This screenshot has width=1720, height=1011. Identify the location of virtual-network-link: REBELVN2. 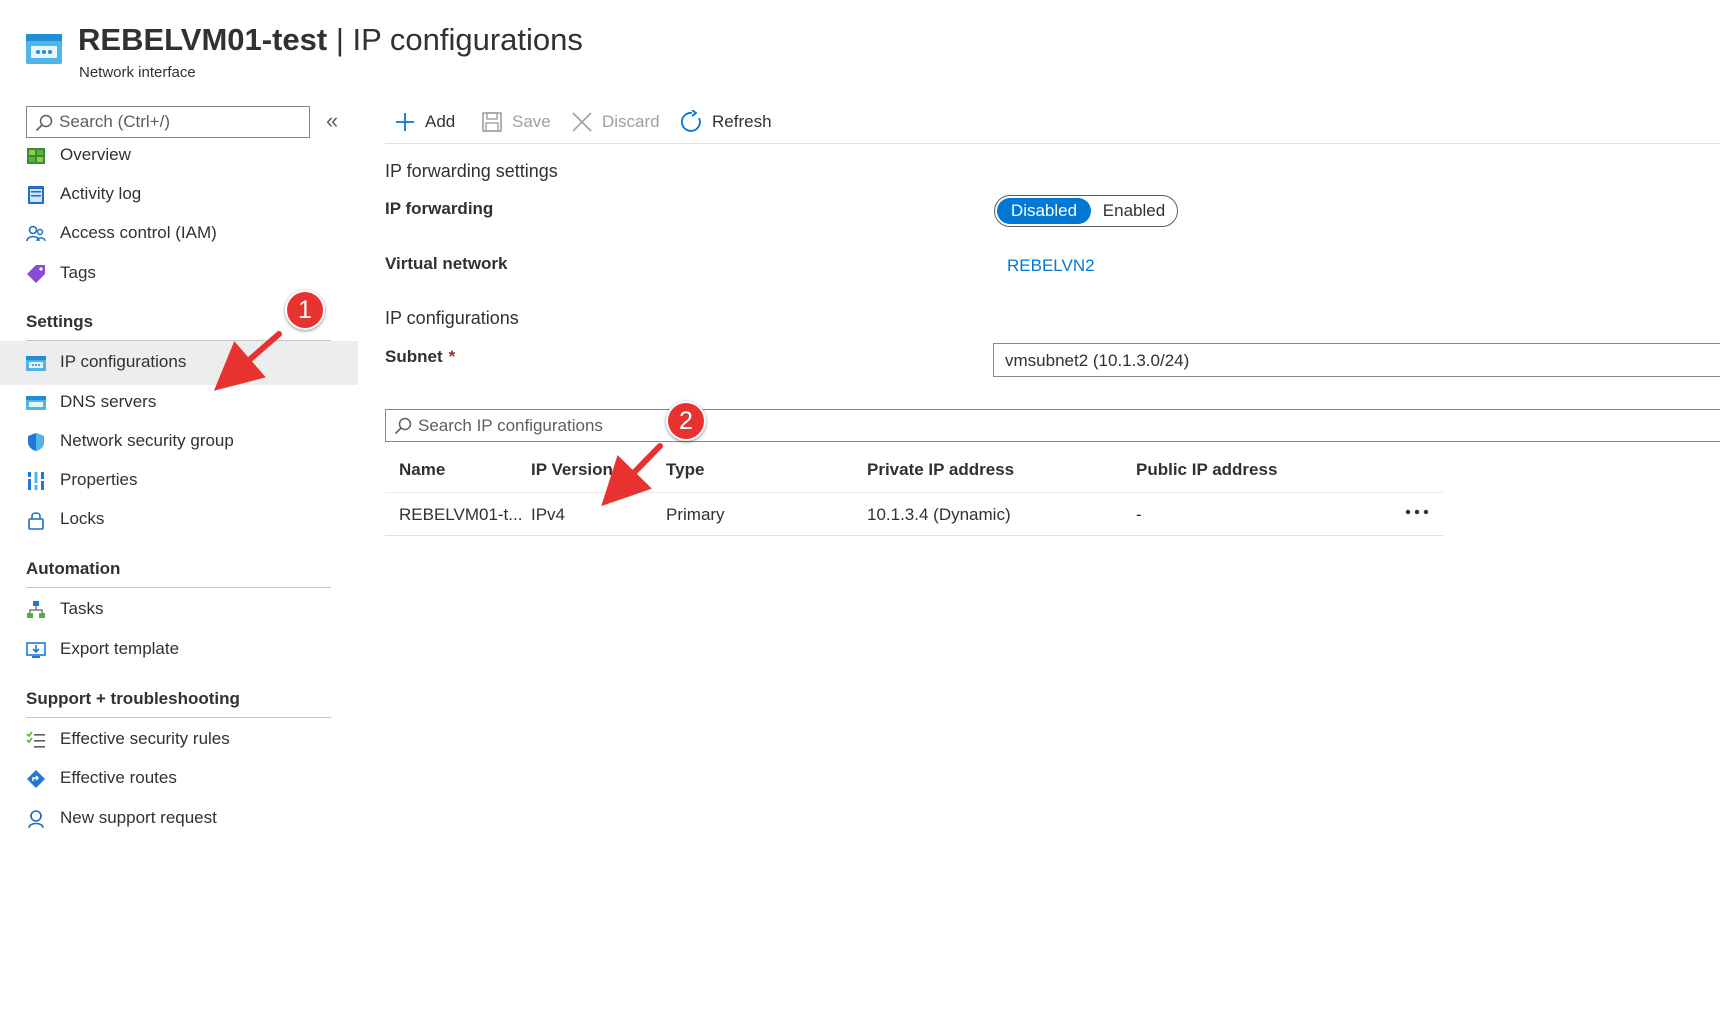
(1051, 266).